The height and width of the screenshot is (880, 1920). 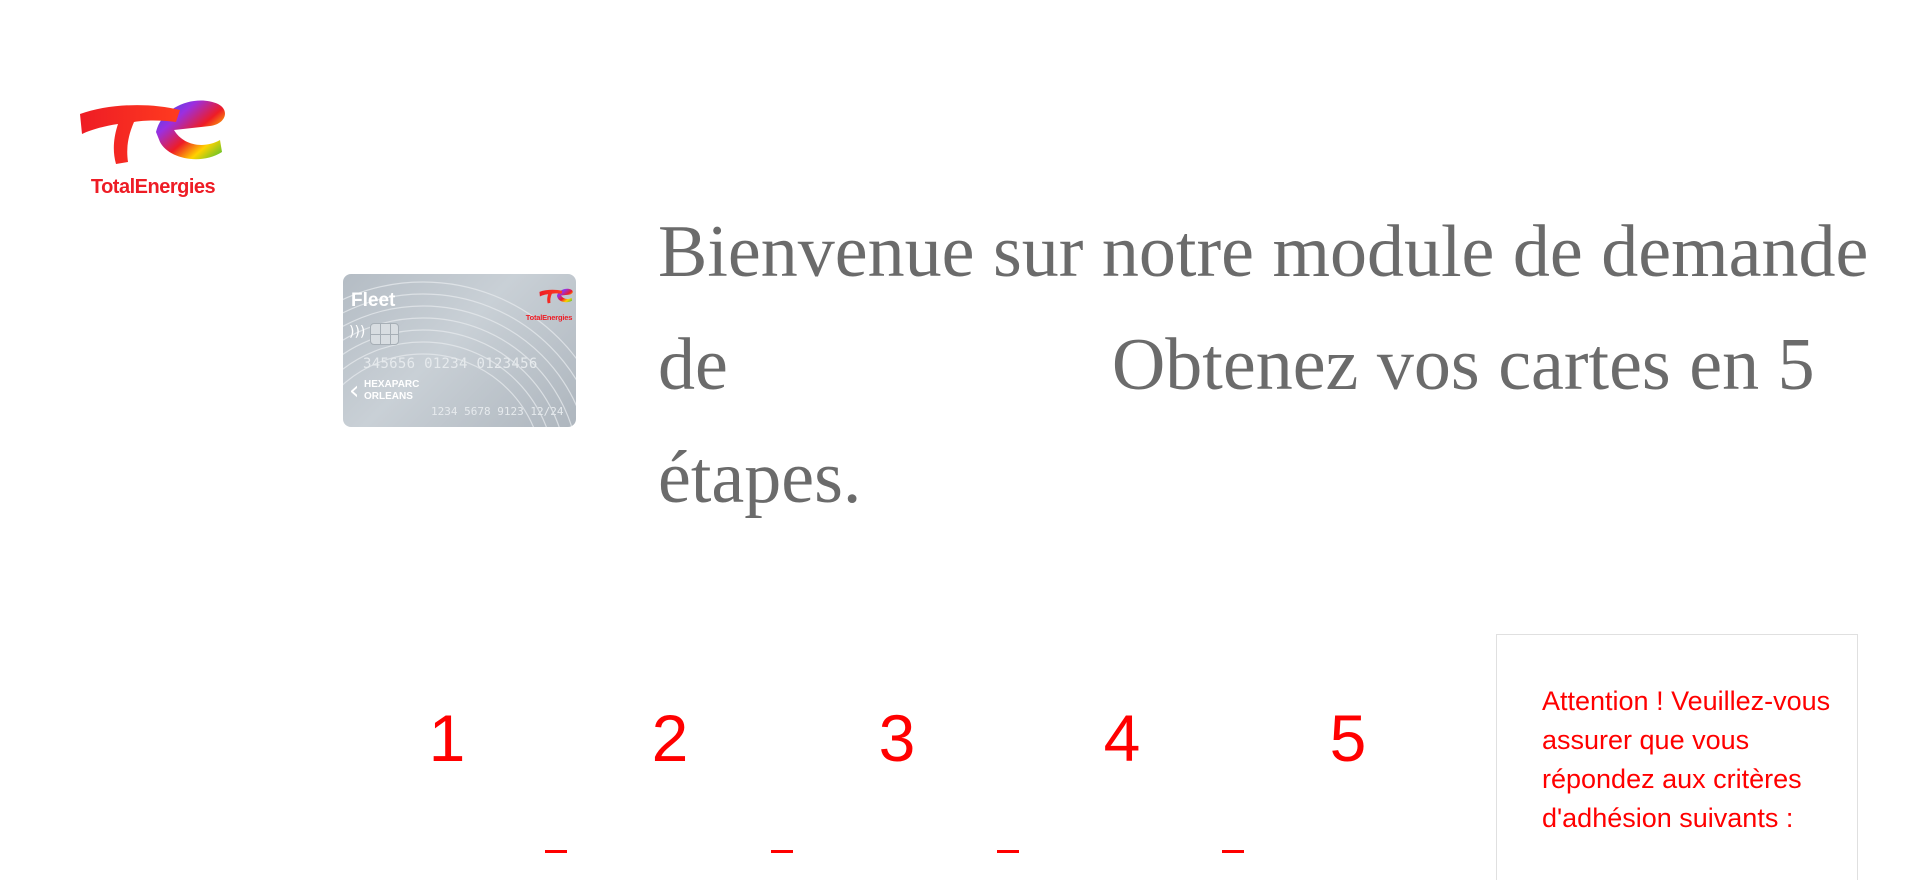 I want to click on chevron-left-icon: ‹, so click(x=354, y=391).